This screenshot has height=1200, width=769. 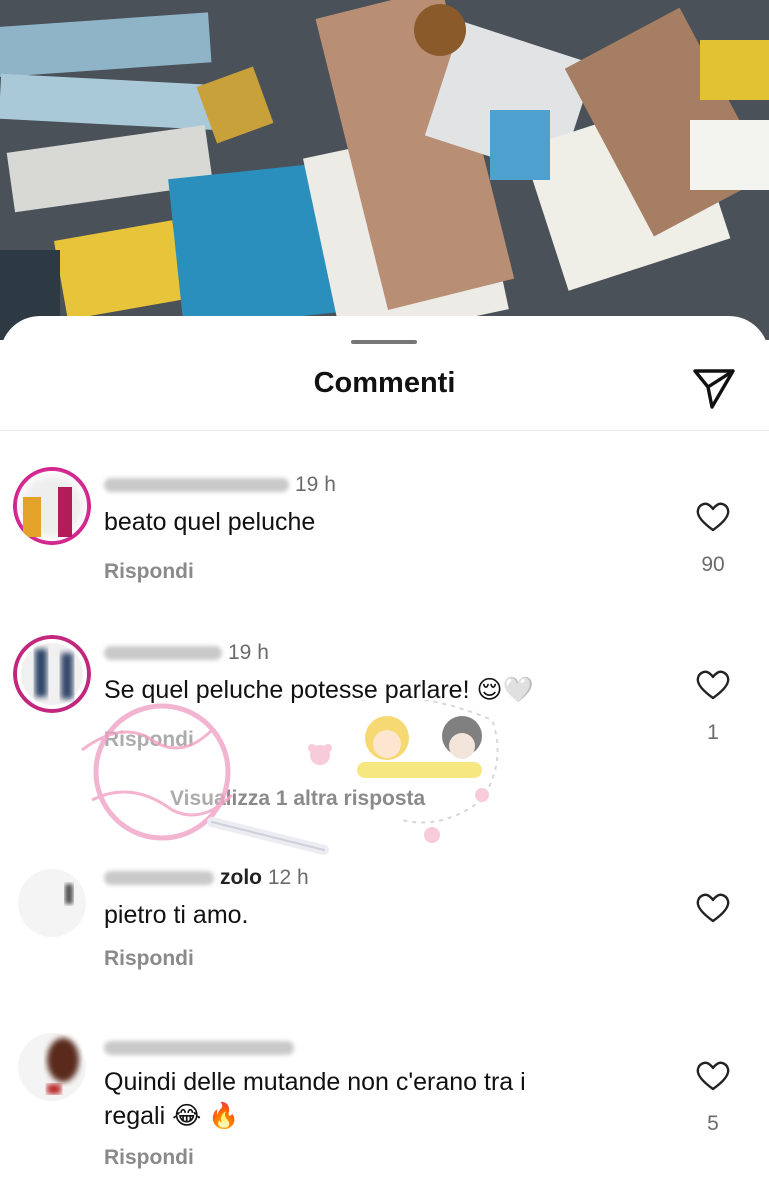 I want to click on share-button, so click(x=714, y=388).